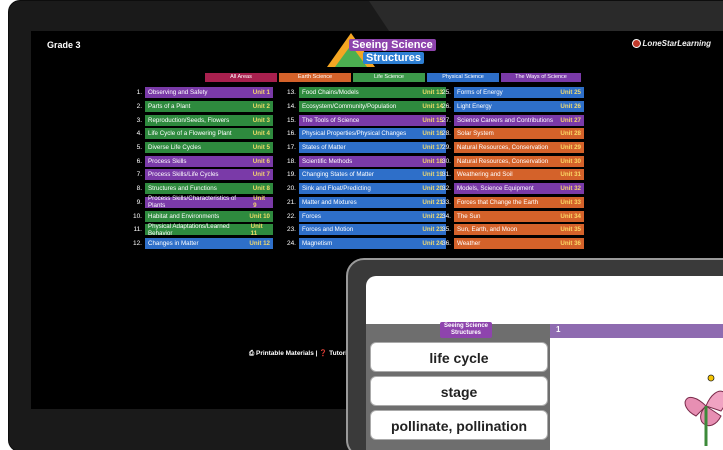  What do you see at coordinates (372, 148) in the screenshot?
I see `unit-button: States of Matter Unit 17` at bounding box center [372, 148].